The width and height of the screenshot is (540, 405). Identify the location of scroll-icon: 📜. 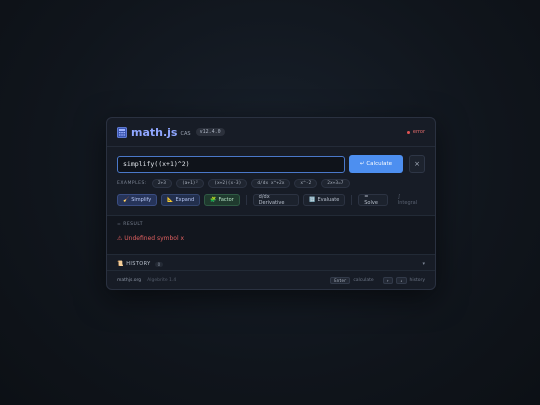
(120, 264).